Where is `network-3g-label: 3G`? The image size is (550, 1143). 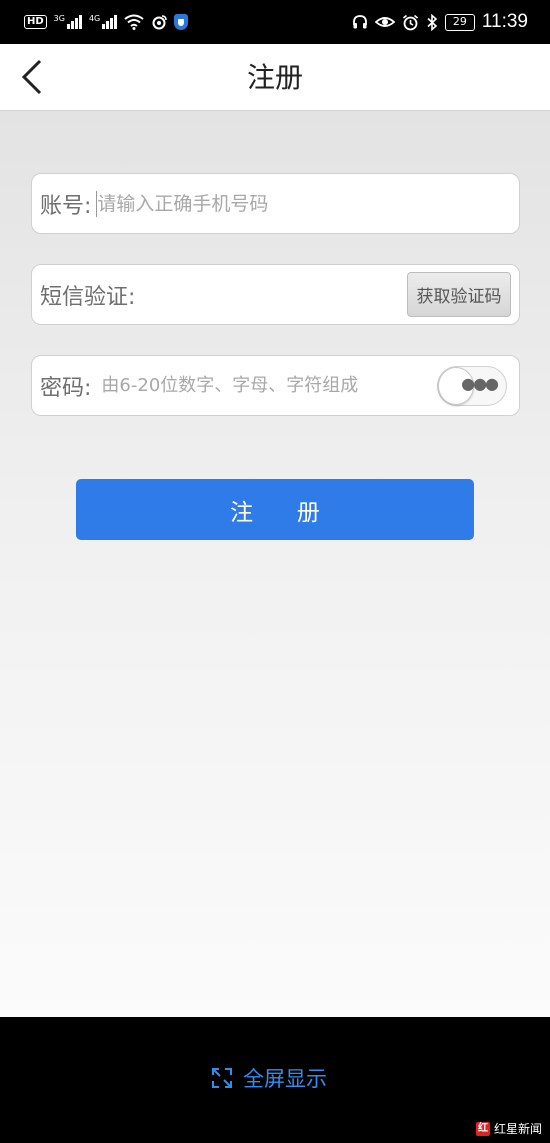 network-3g-label: 3G is located at coordinates (59, 18).